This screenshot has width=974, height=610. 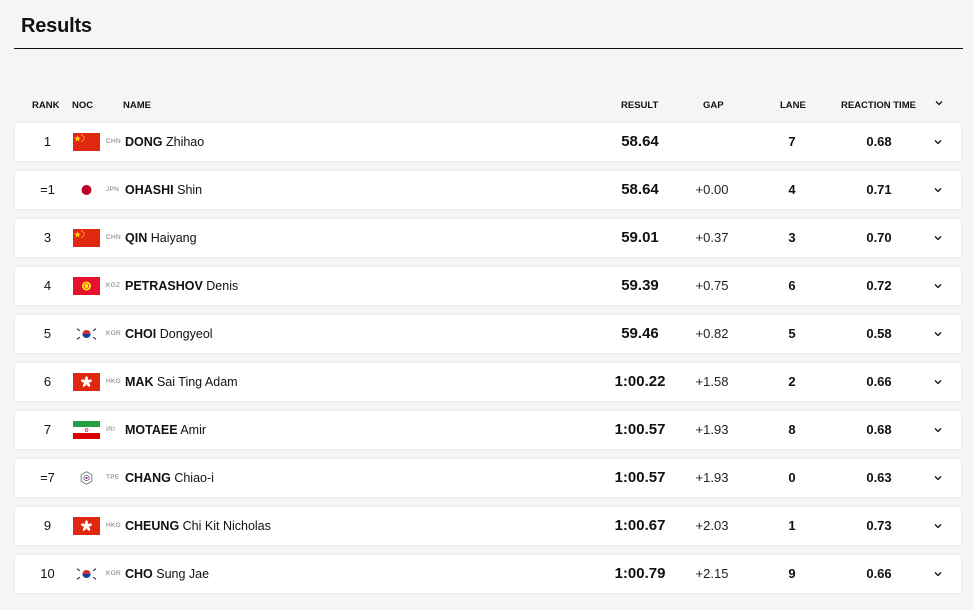 I want to click on noc-code: TPE, so click(x=113, y=477).